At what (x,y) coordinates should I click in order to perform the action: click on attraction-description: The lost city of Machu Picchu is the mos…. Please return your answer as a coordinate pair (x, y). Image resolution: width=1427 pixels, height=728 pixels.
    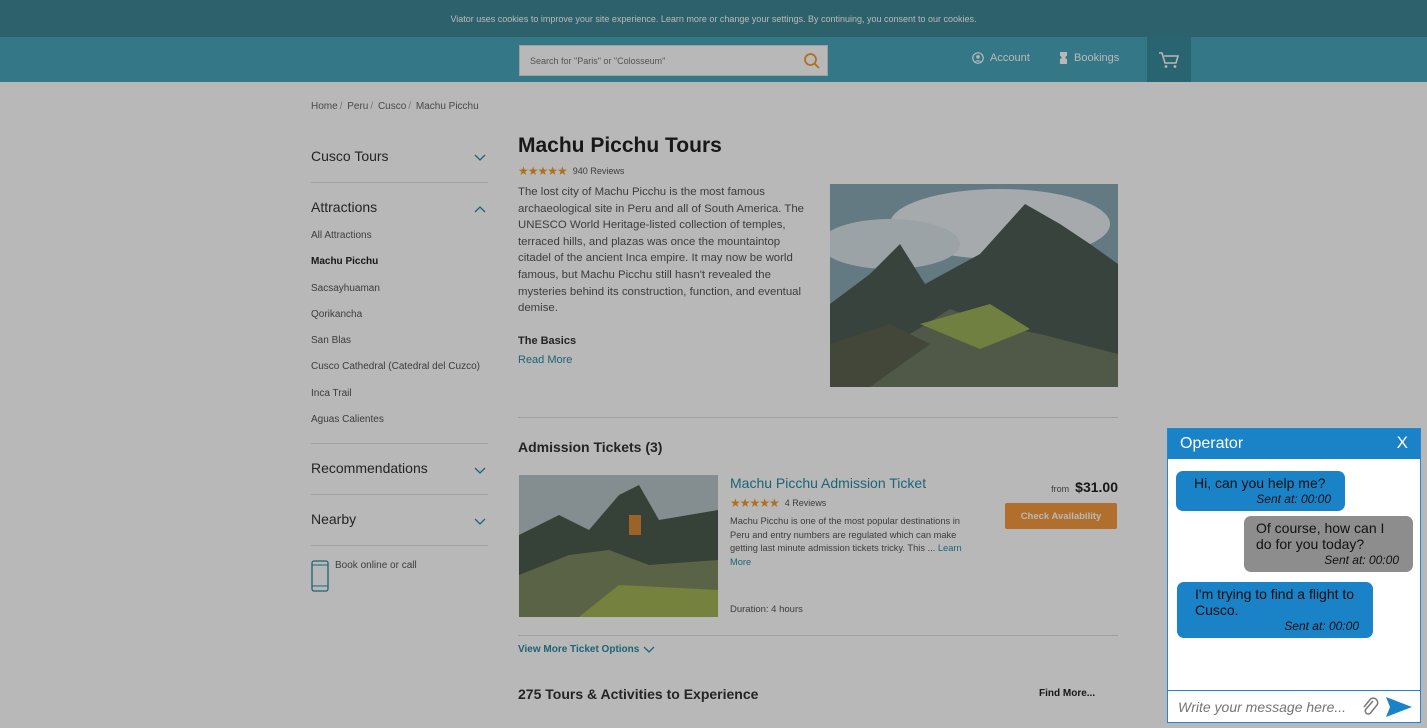
    Looking at the image, I should click on (661, 250).